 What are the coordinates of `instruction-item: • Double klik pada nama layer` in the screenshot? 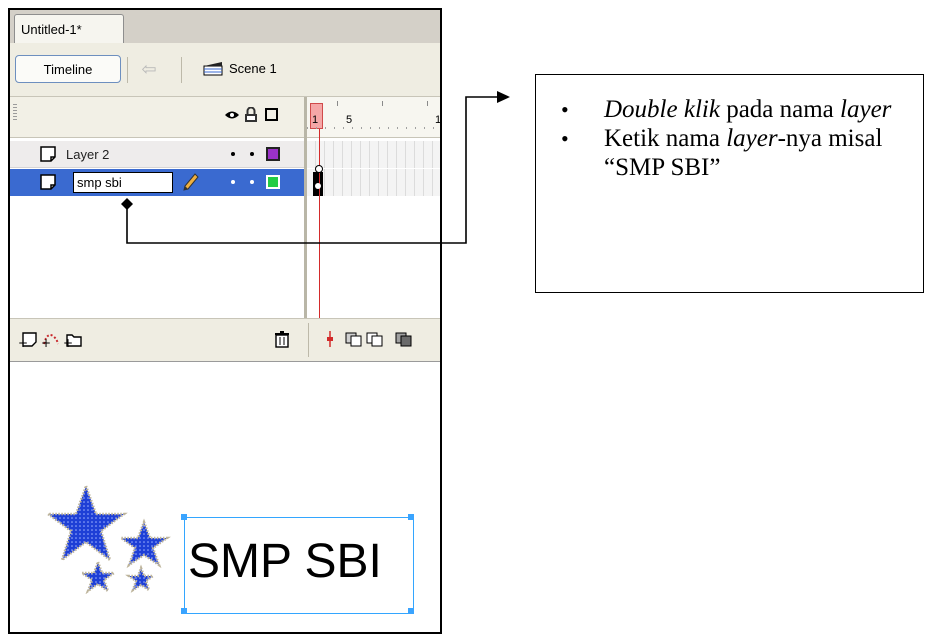 It's located at (729, 109).